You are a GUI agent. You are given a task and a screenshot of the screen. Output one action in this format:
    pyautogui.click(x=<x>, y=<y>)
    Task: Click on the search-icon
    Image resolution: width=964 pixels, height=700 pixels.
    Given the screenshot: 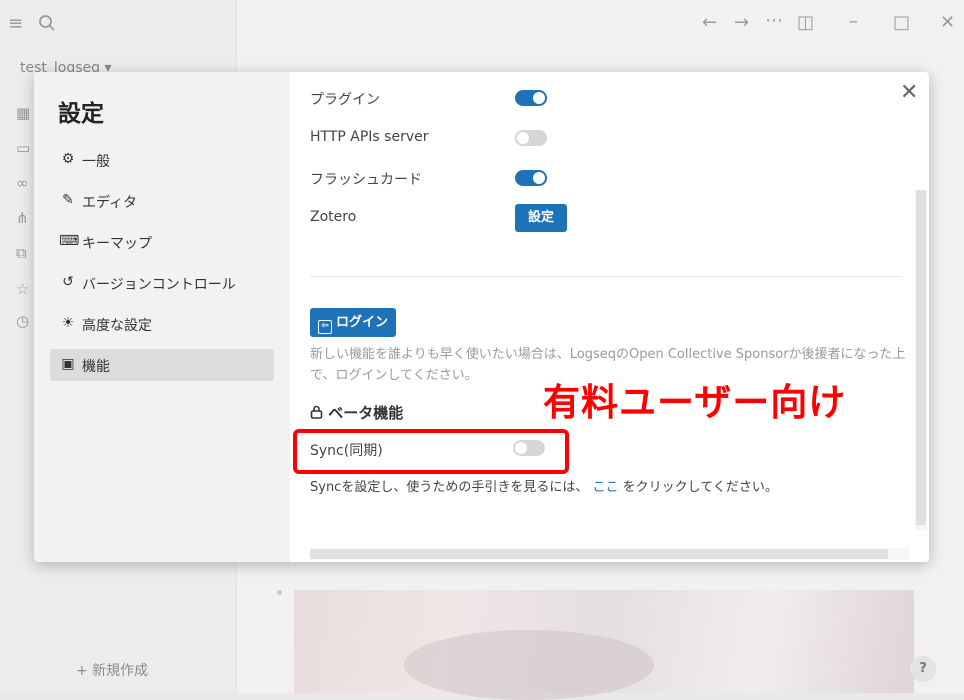 What is the action you would take?
    pyautogui.click(x=47, y=25)
    